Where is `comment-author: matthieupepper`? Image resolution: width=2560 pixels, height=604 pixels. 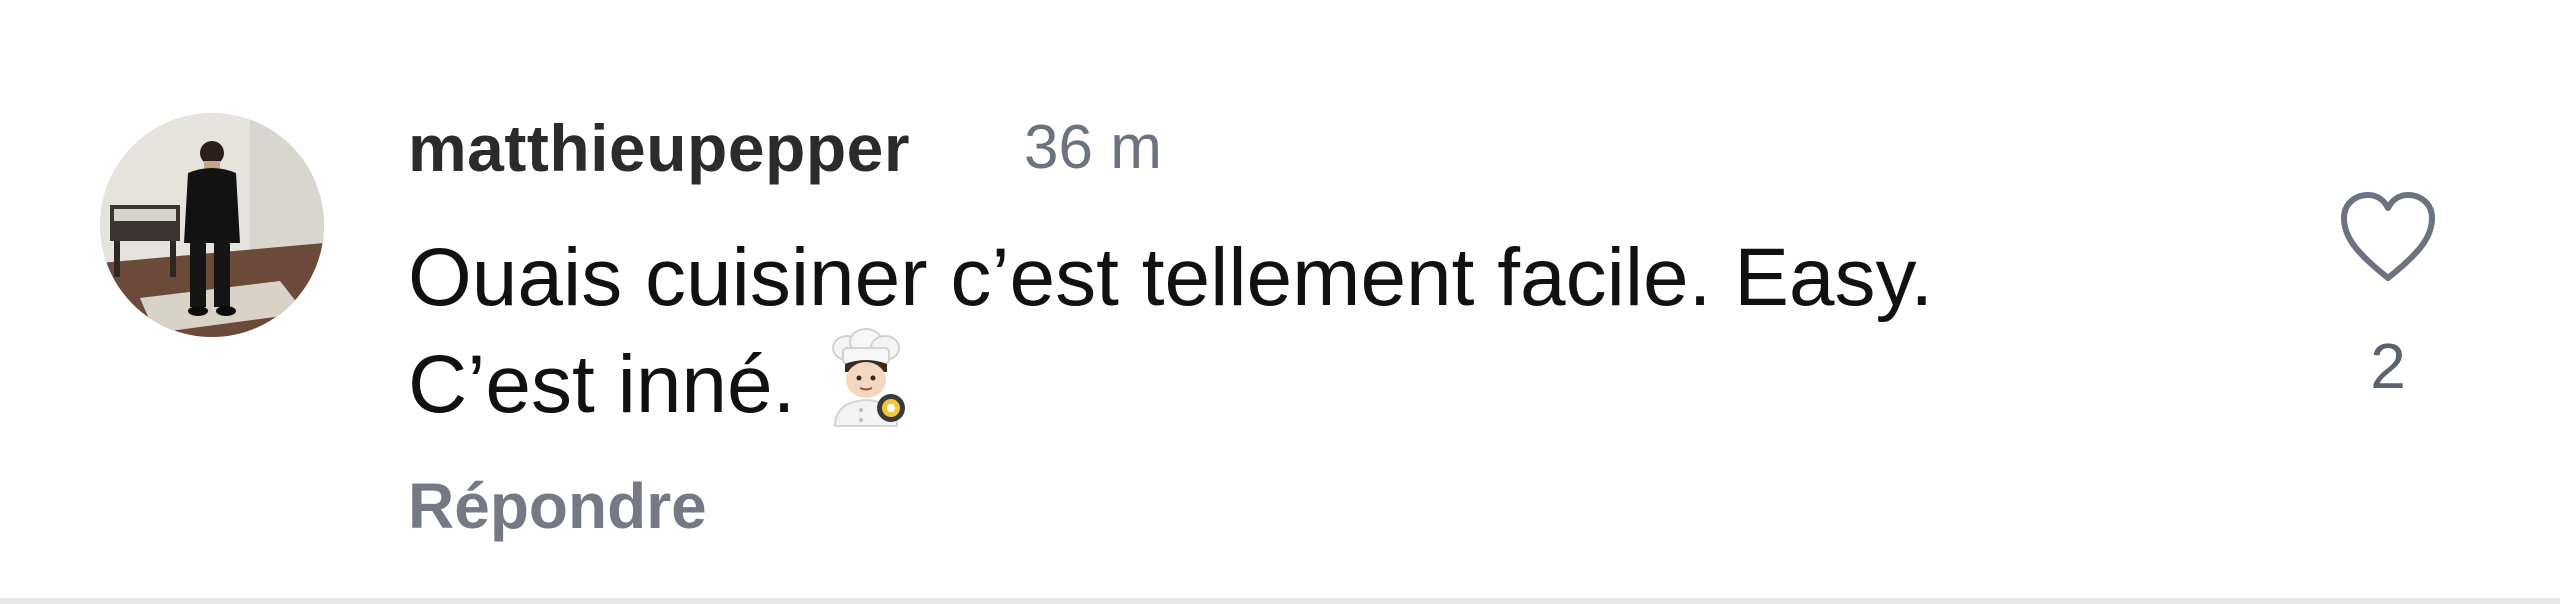 comment-author: matthieupepper is located at coordinates (659, 148).